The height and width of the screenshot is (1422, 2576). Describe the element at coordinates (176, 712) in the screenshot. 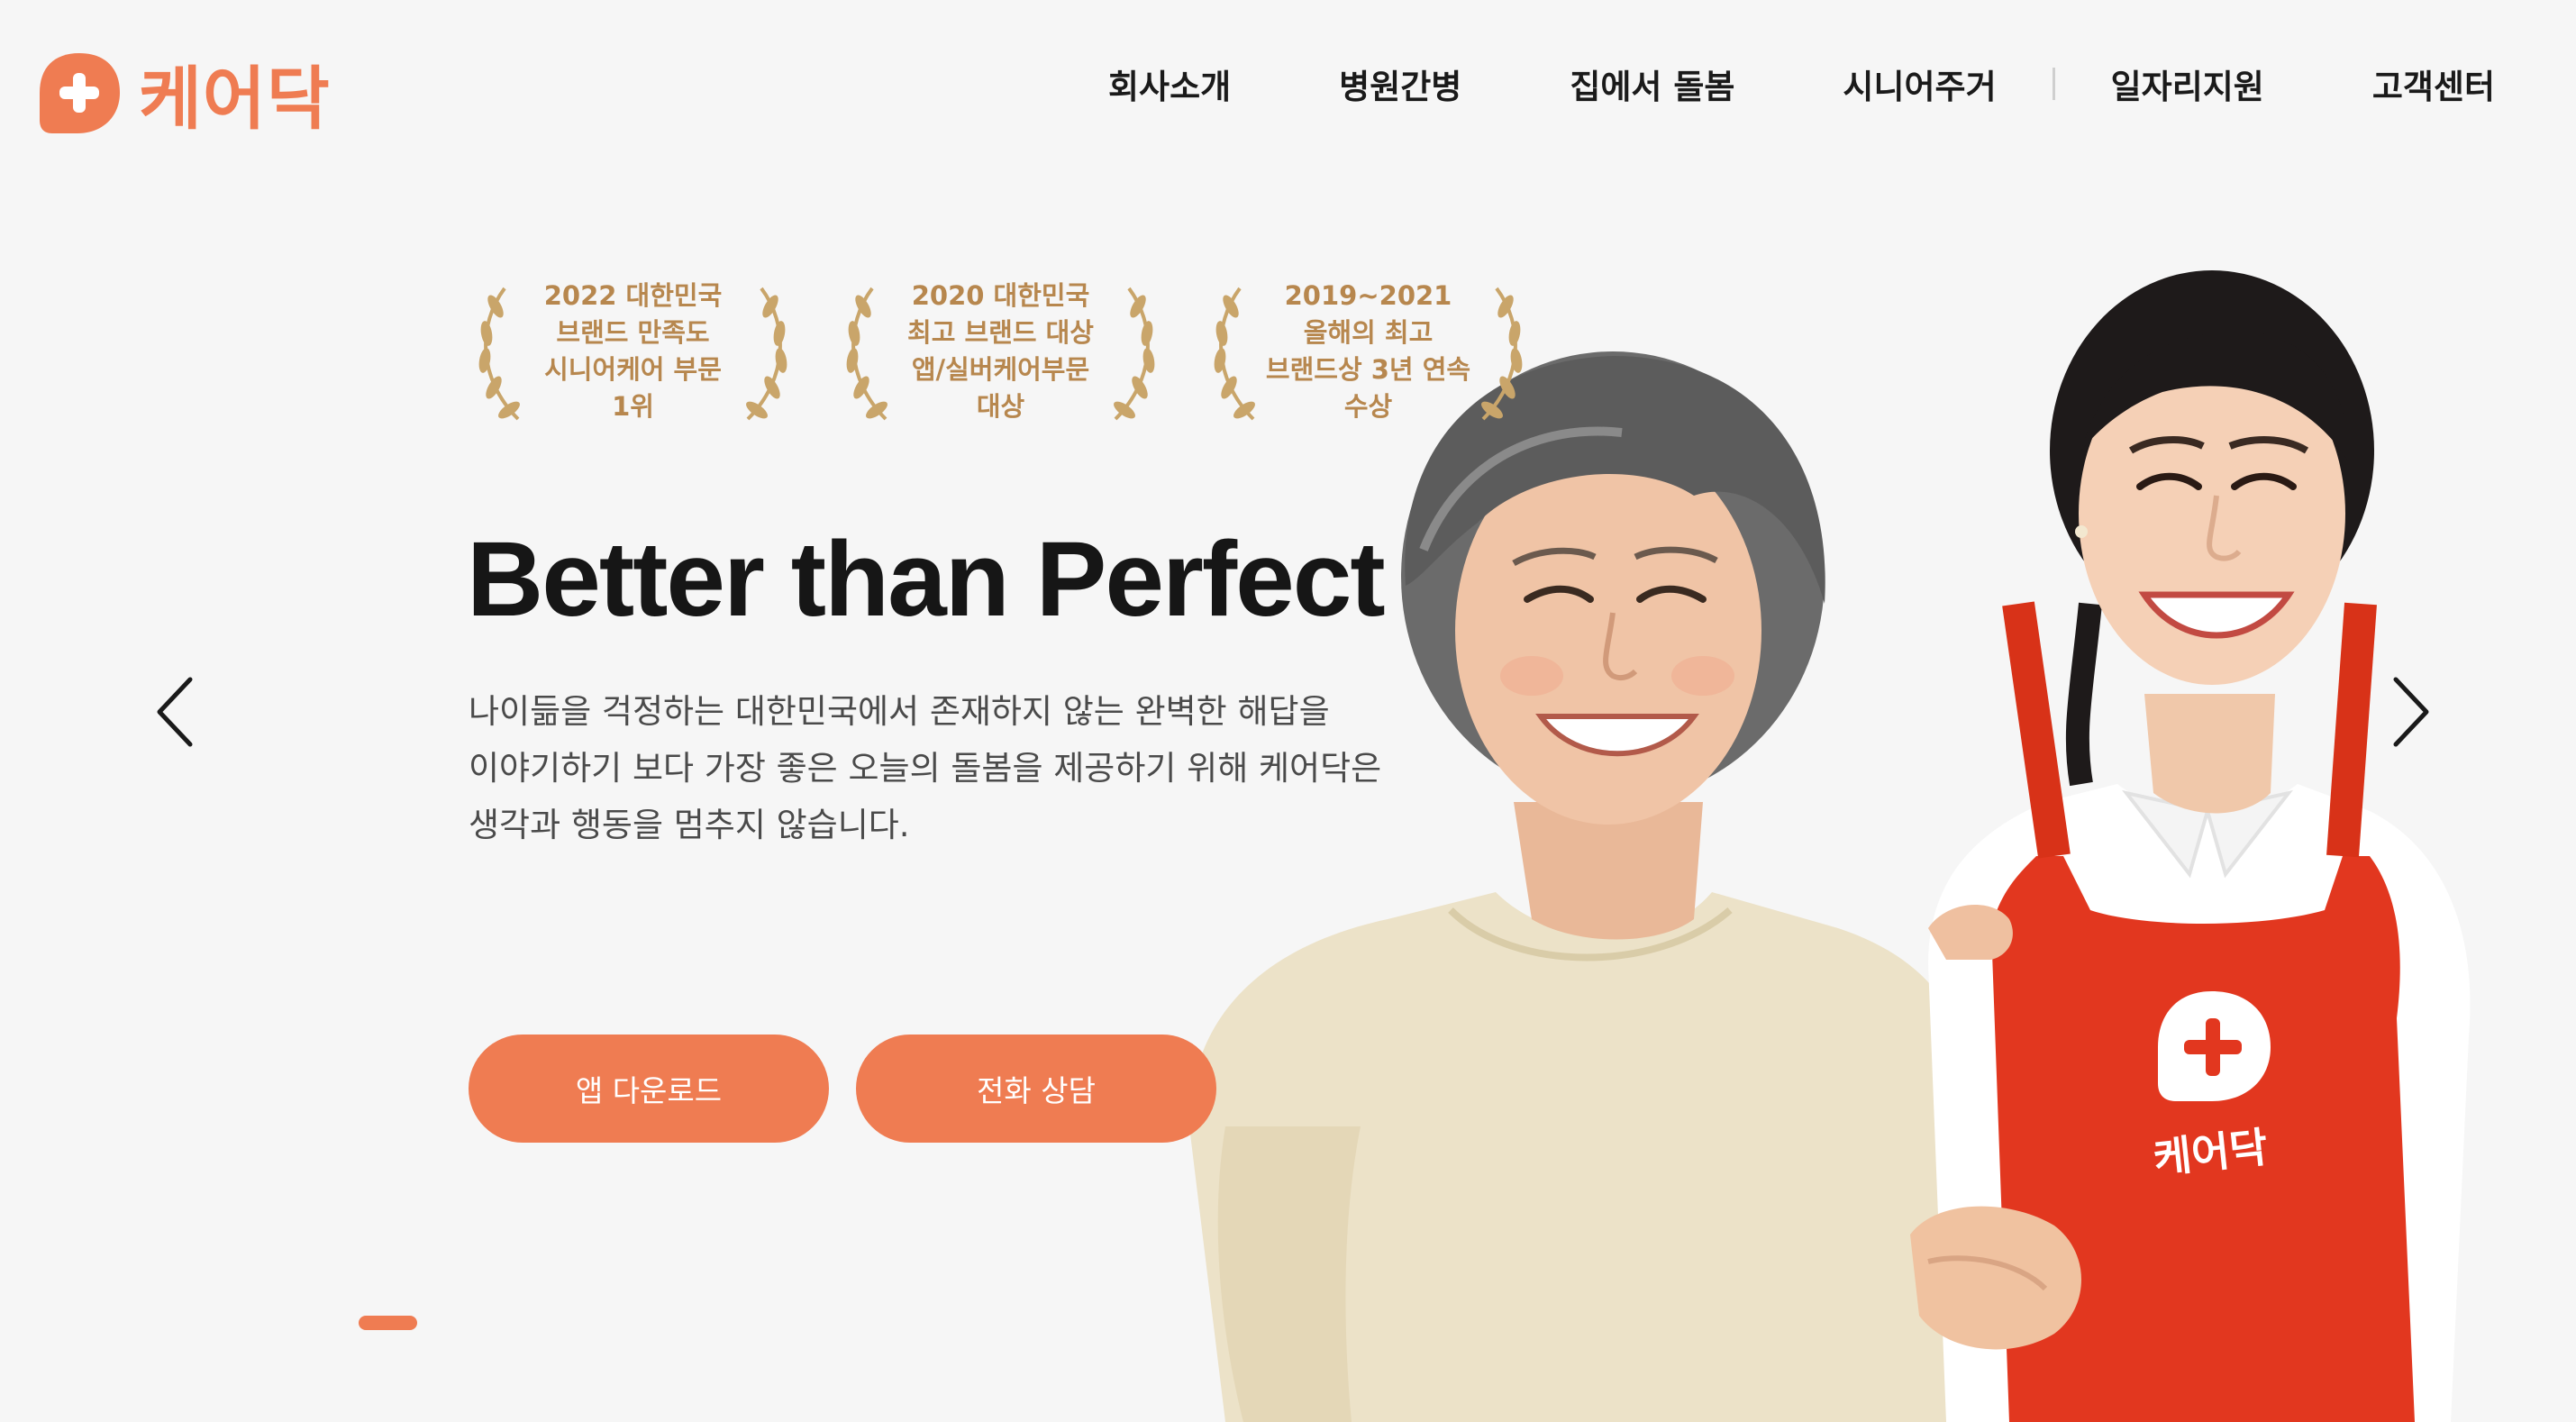

I see `chevron-left-icon` at that location.